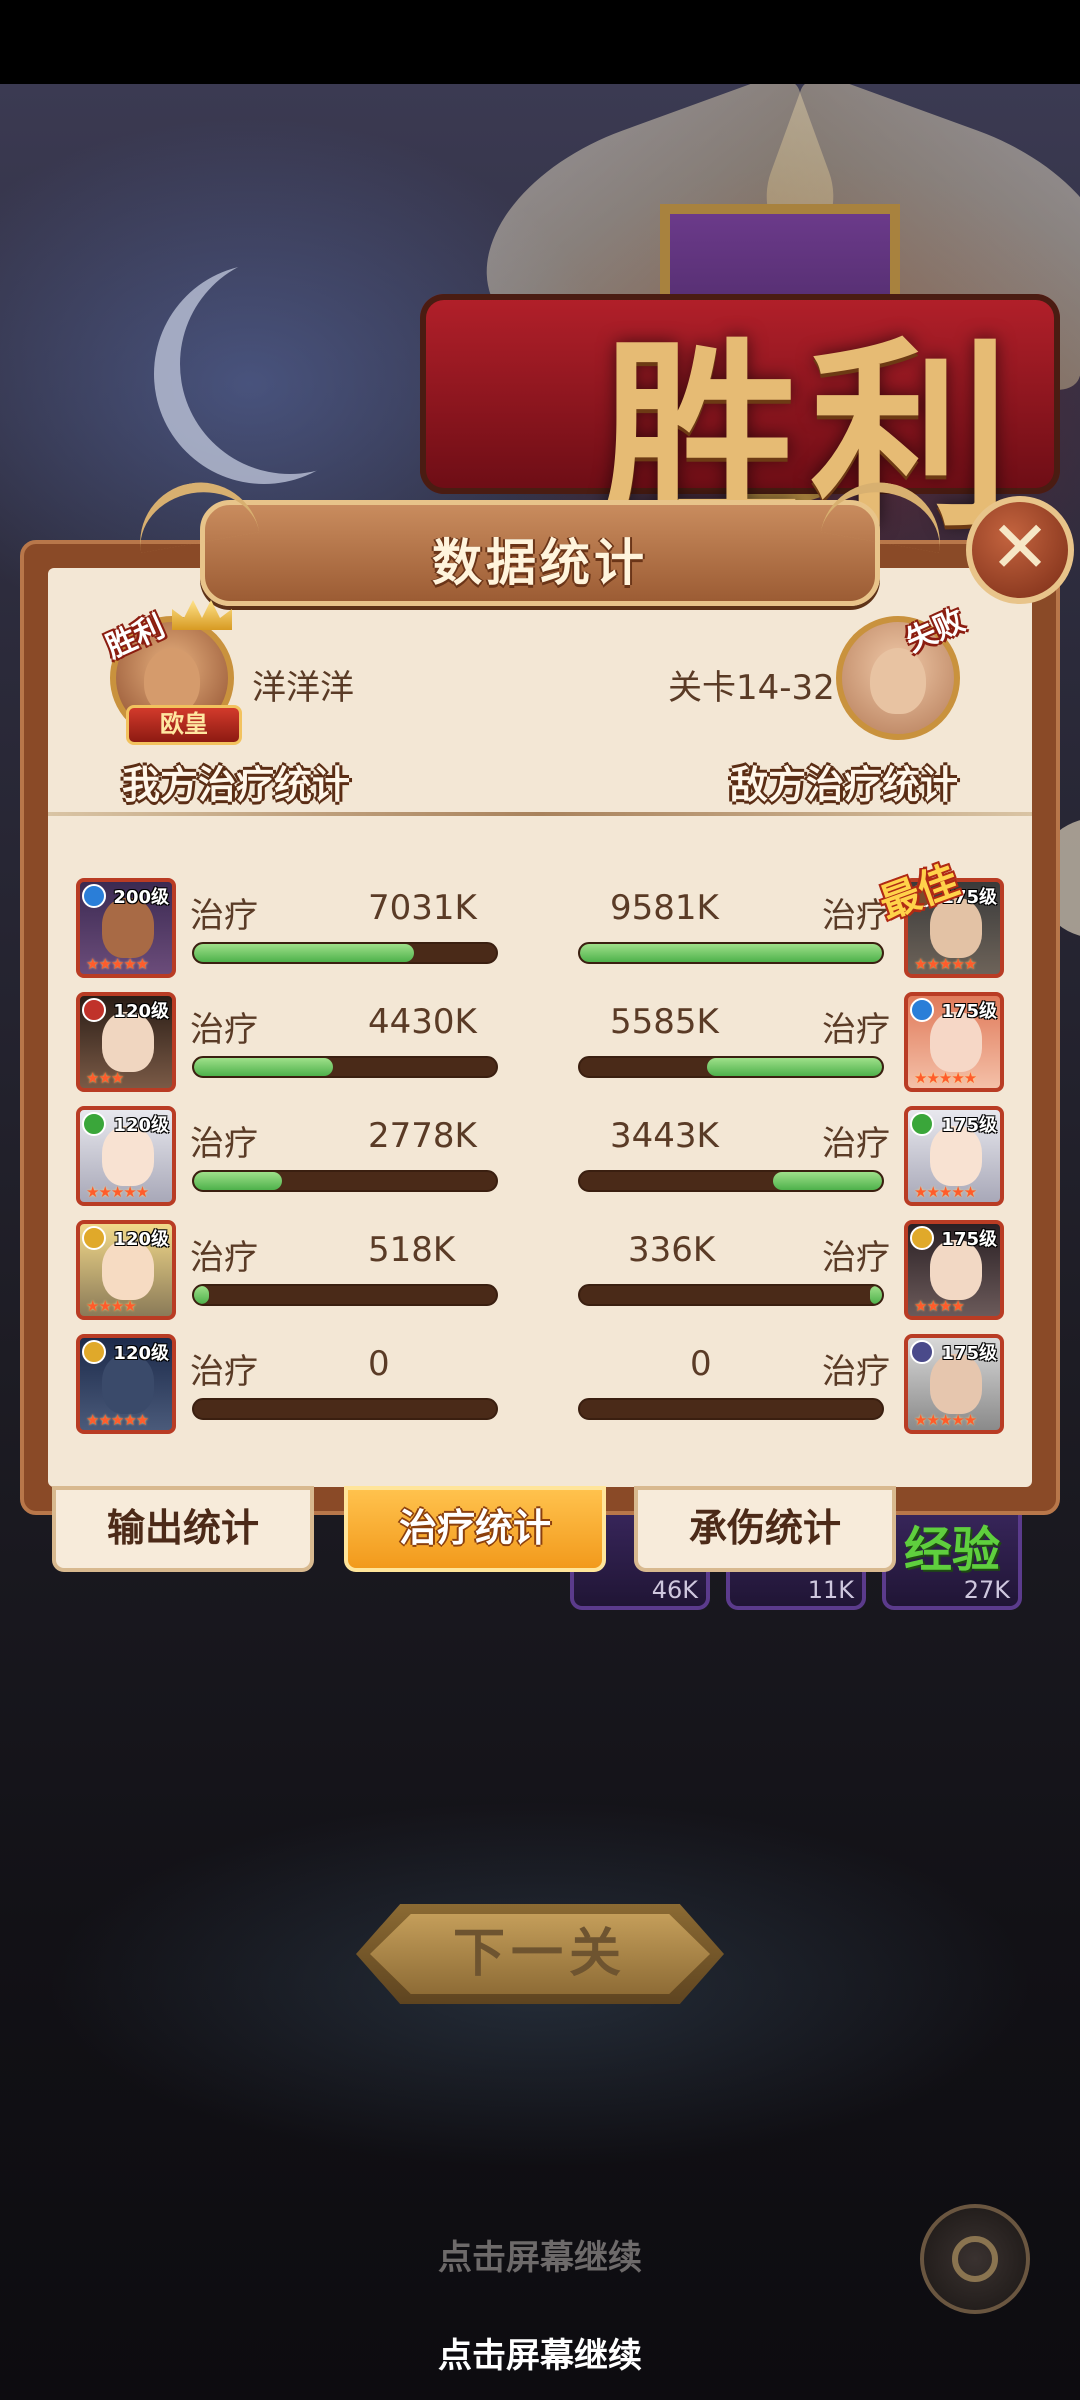 This screenshot has height=2400, width=1080. Describe the element at coordinates (672, 1250) in the screenshot. I see `heal-value: 336K` at that location.